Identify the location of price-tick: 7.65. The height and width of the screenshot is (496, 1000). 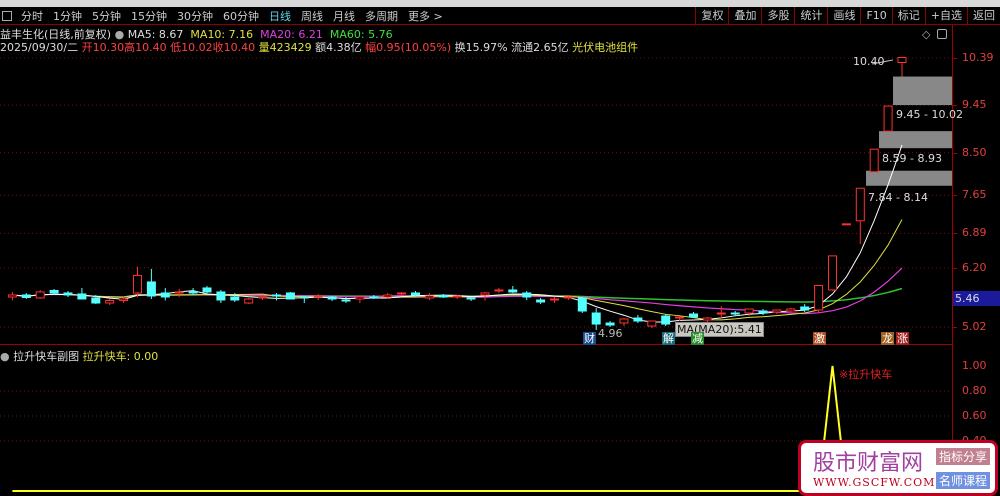
(974, 195).